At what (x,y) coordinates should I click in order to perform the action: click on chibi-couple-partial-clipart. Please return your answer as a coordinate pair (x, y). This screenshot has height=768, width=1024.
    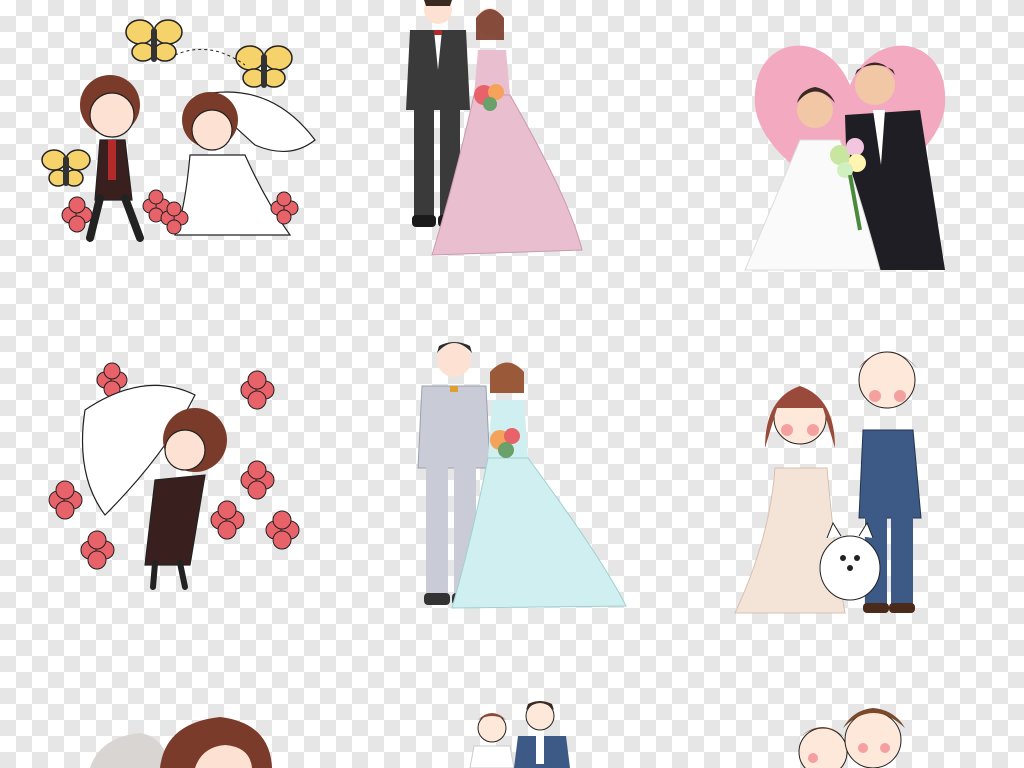
    Looking at the image, I should click on (182, 741).